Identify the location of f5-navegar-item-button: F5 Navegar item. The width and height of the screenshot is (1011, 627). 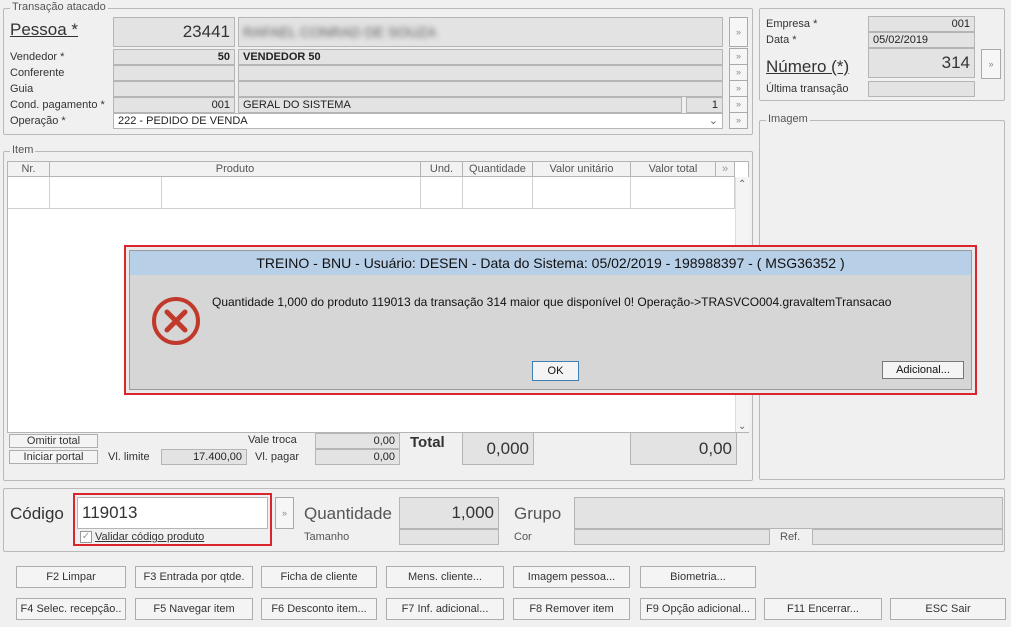
(194, 609).